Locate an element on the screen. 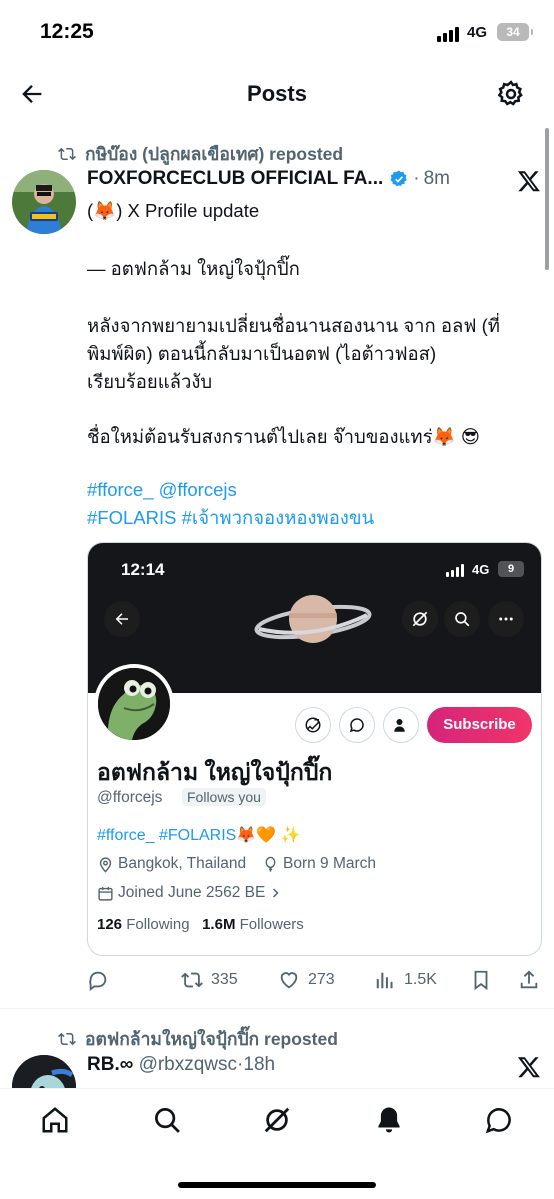 The image size is (554, 1199). follow-status-button is located at coordinates (401, 725).